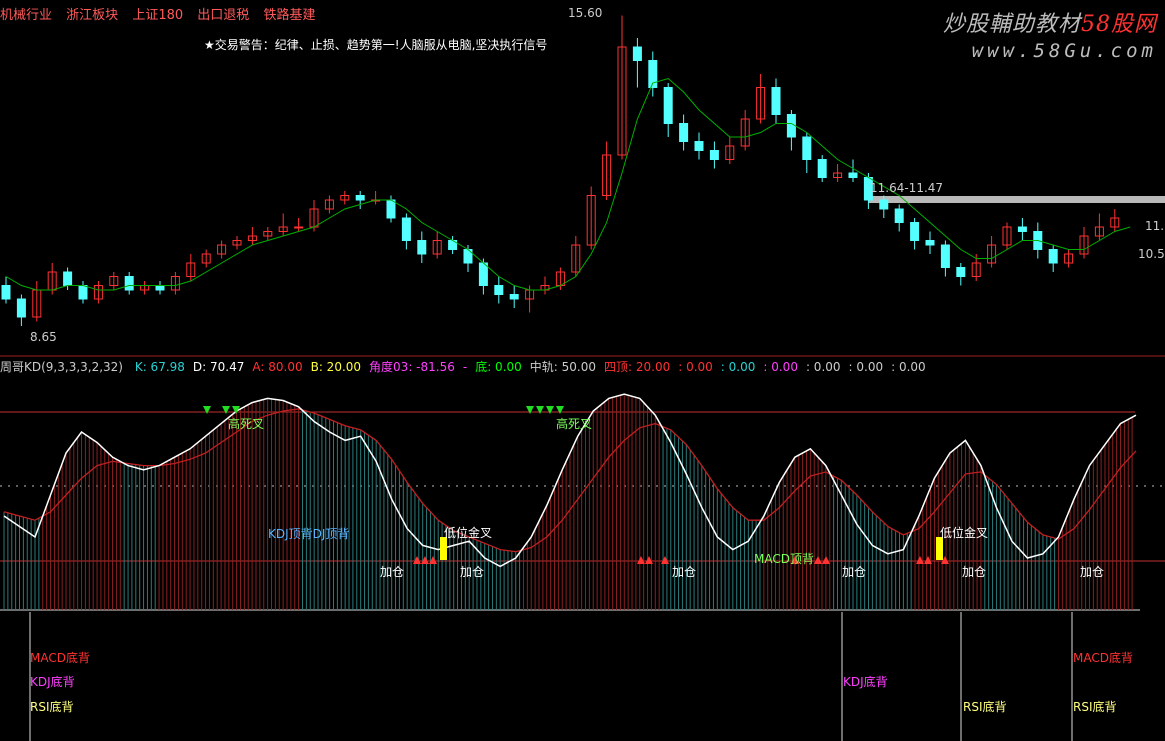  What do you see at coordinates (52, 707) in the screenshot?
I see `rsi-bottom-label-1: RSI底背` at bounding box center [52, 707].